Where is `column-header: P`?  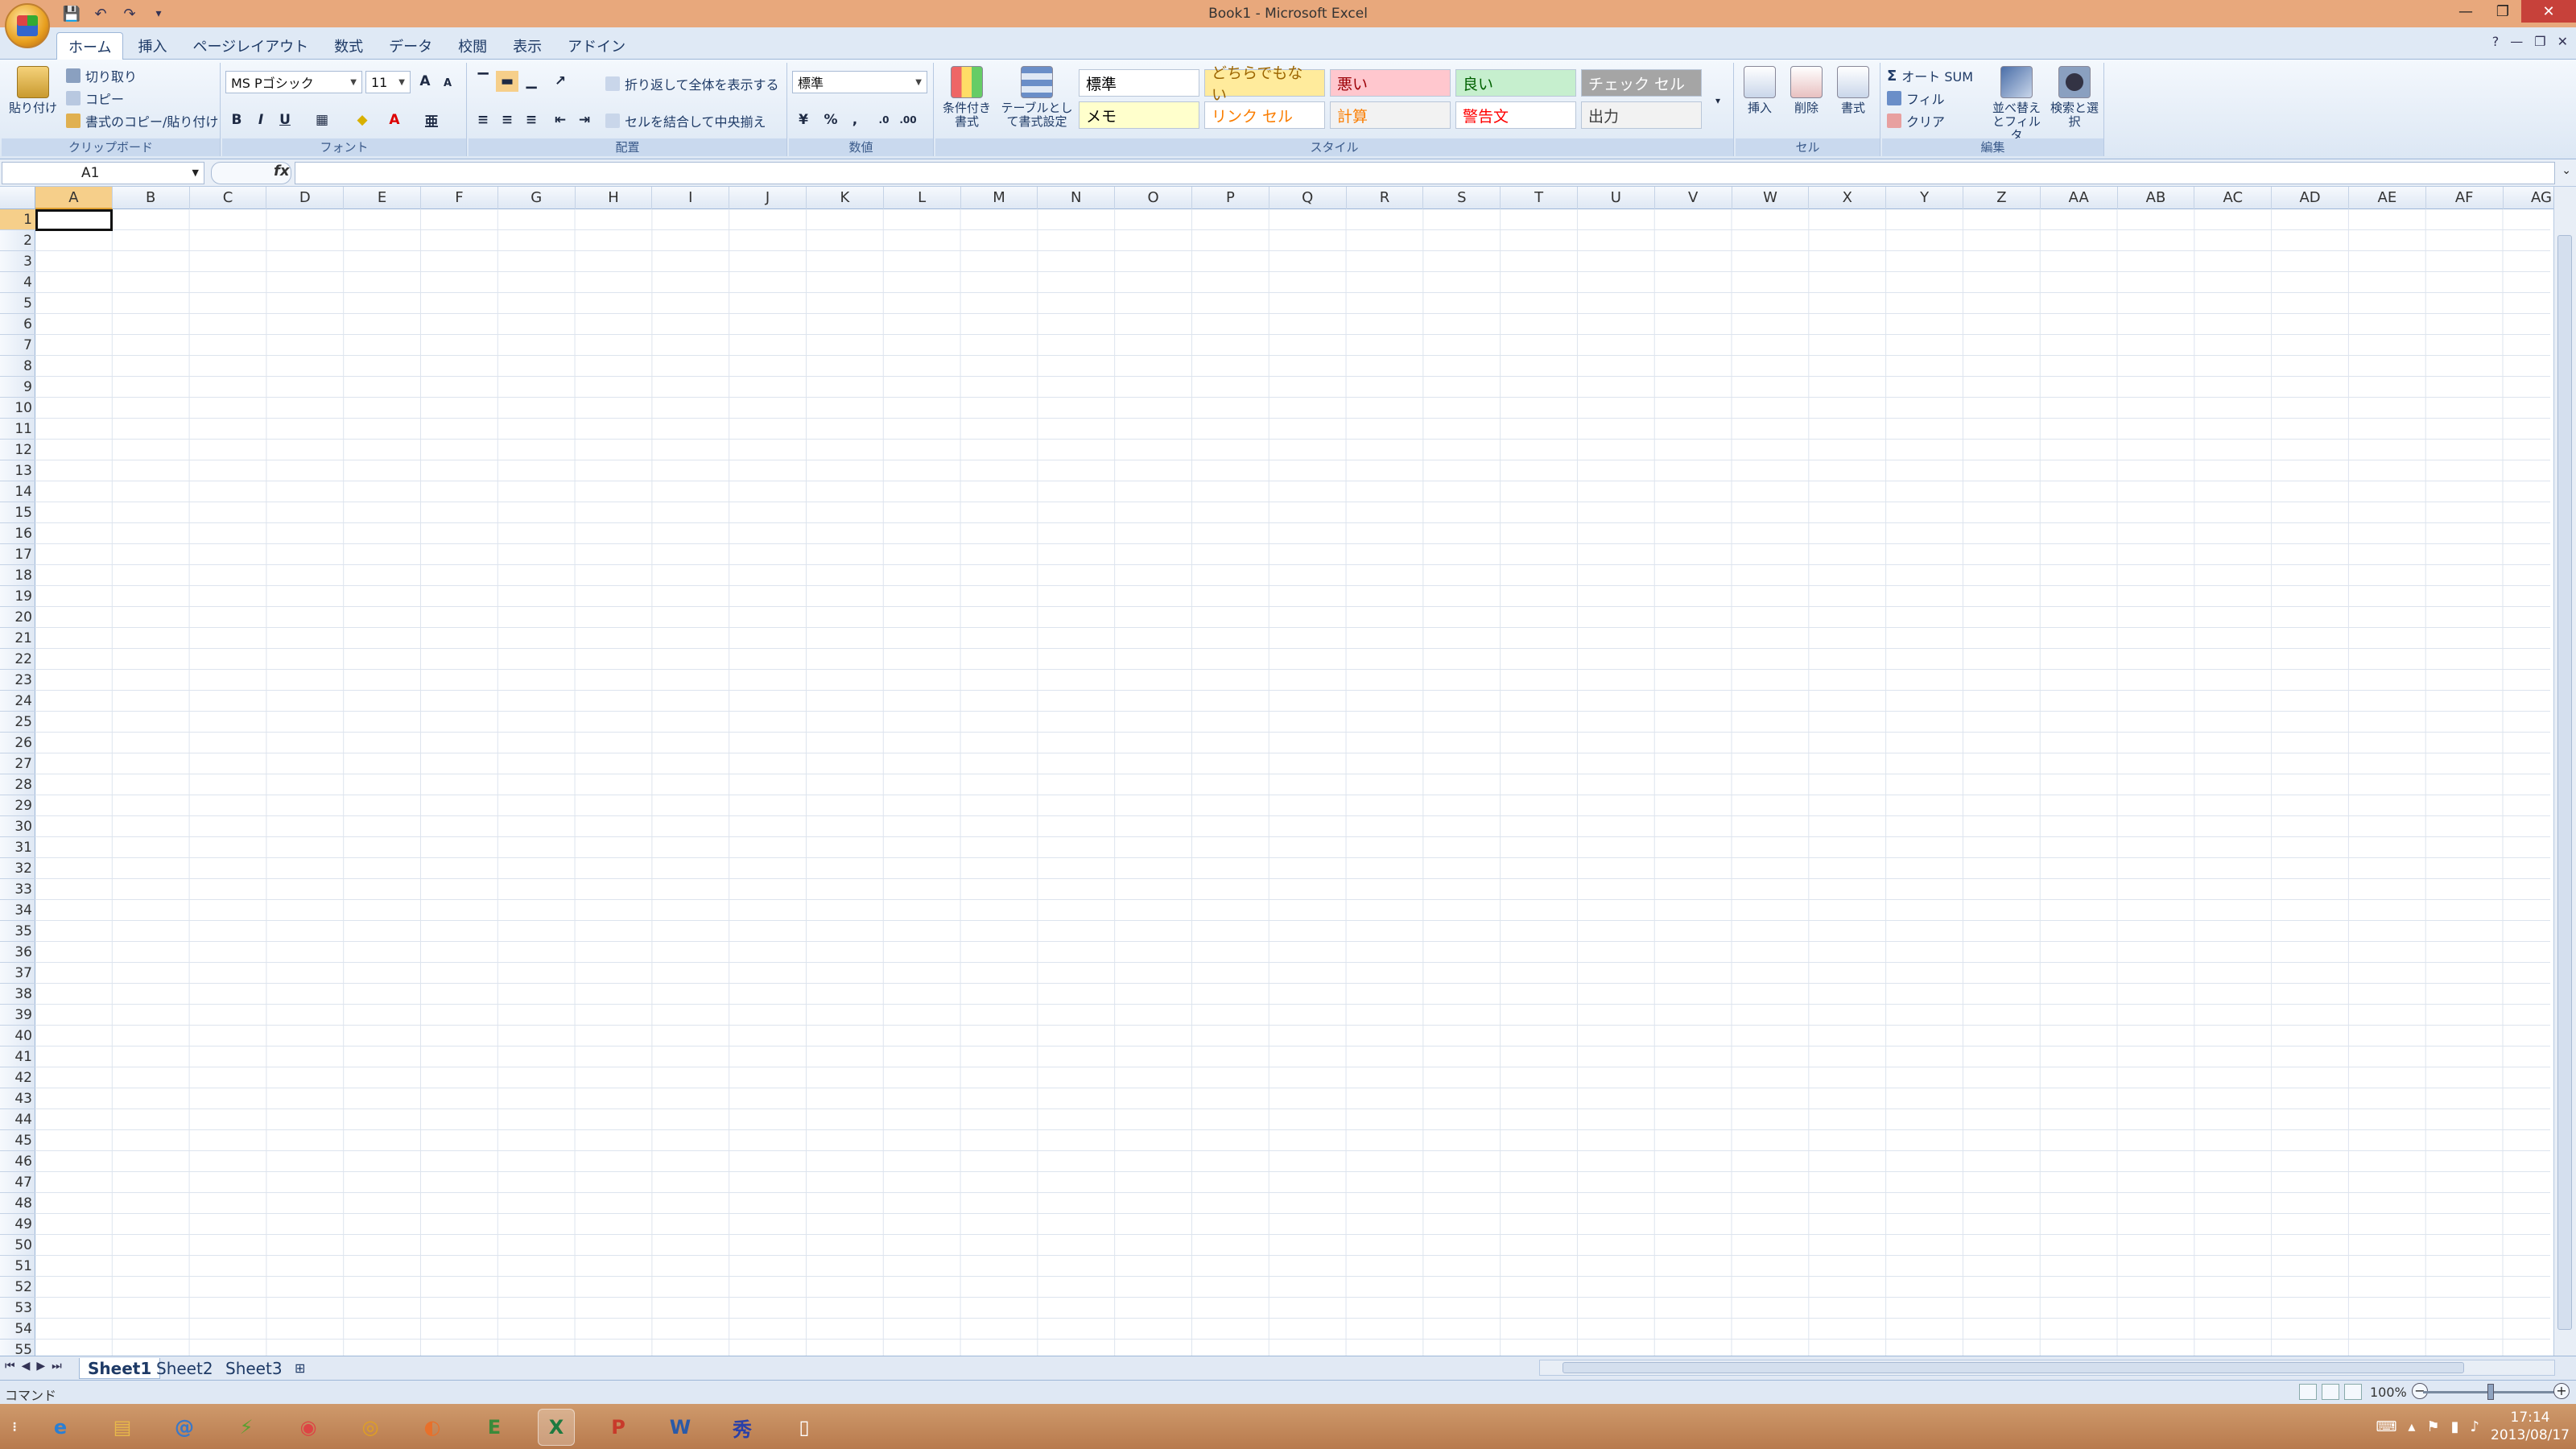
column-header: P is located at coordinates (1230, 198).